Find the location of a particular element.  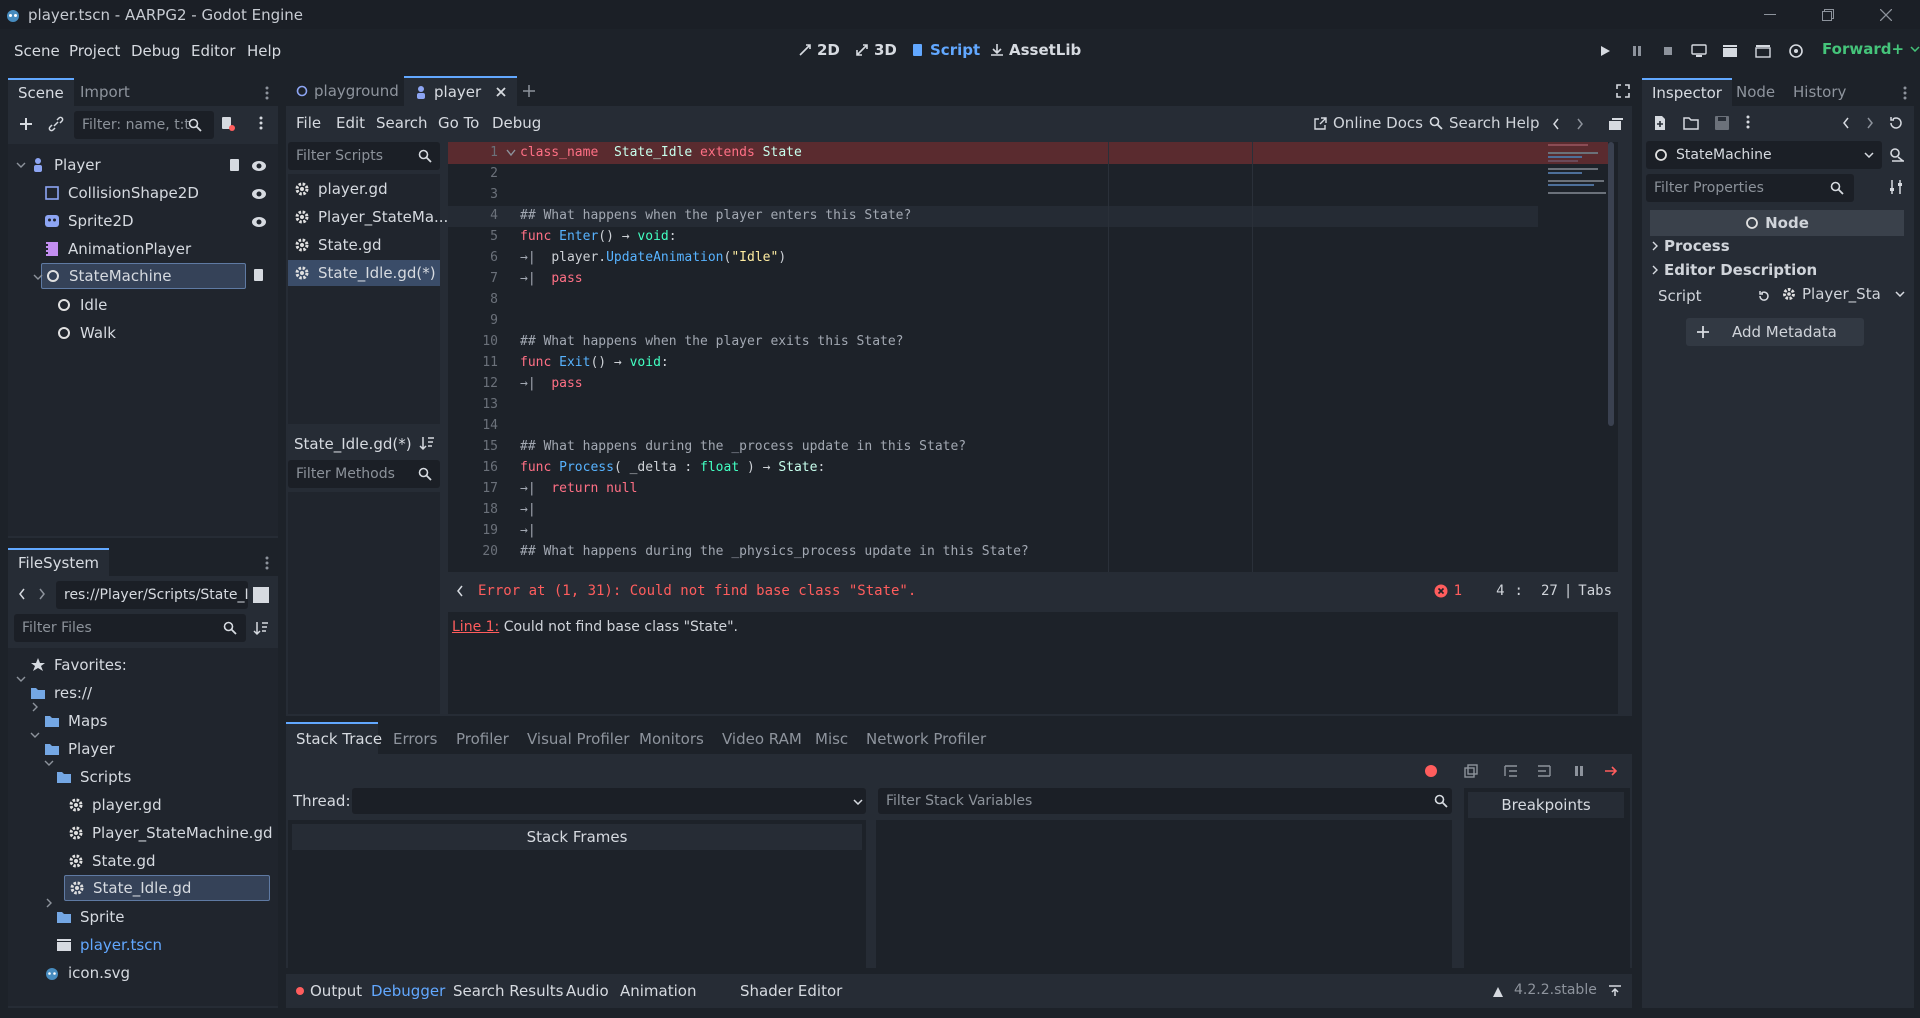

menu-project: Project is located at coordinates (94, 51).